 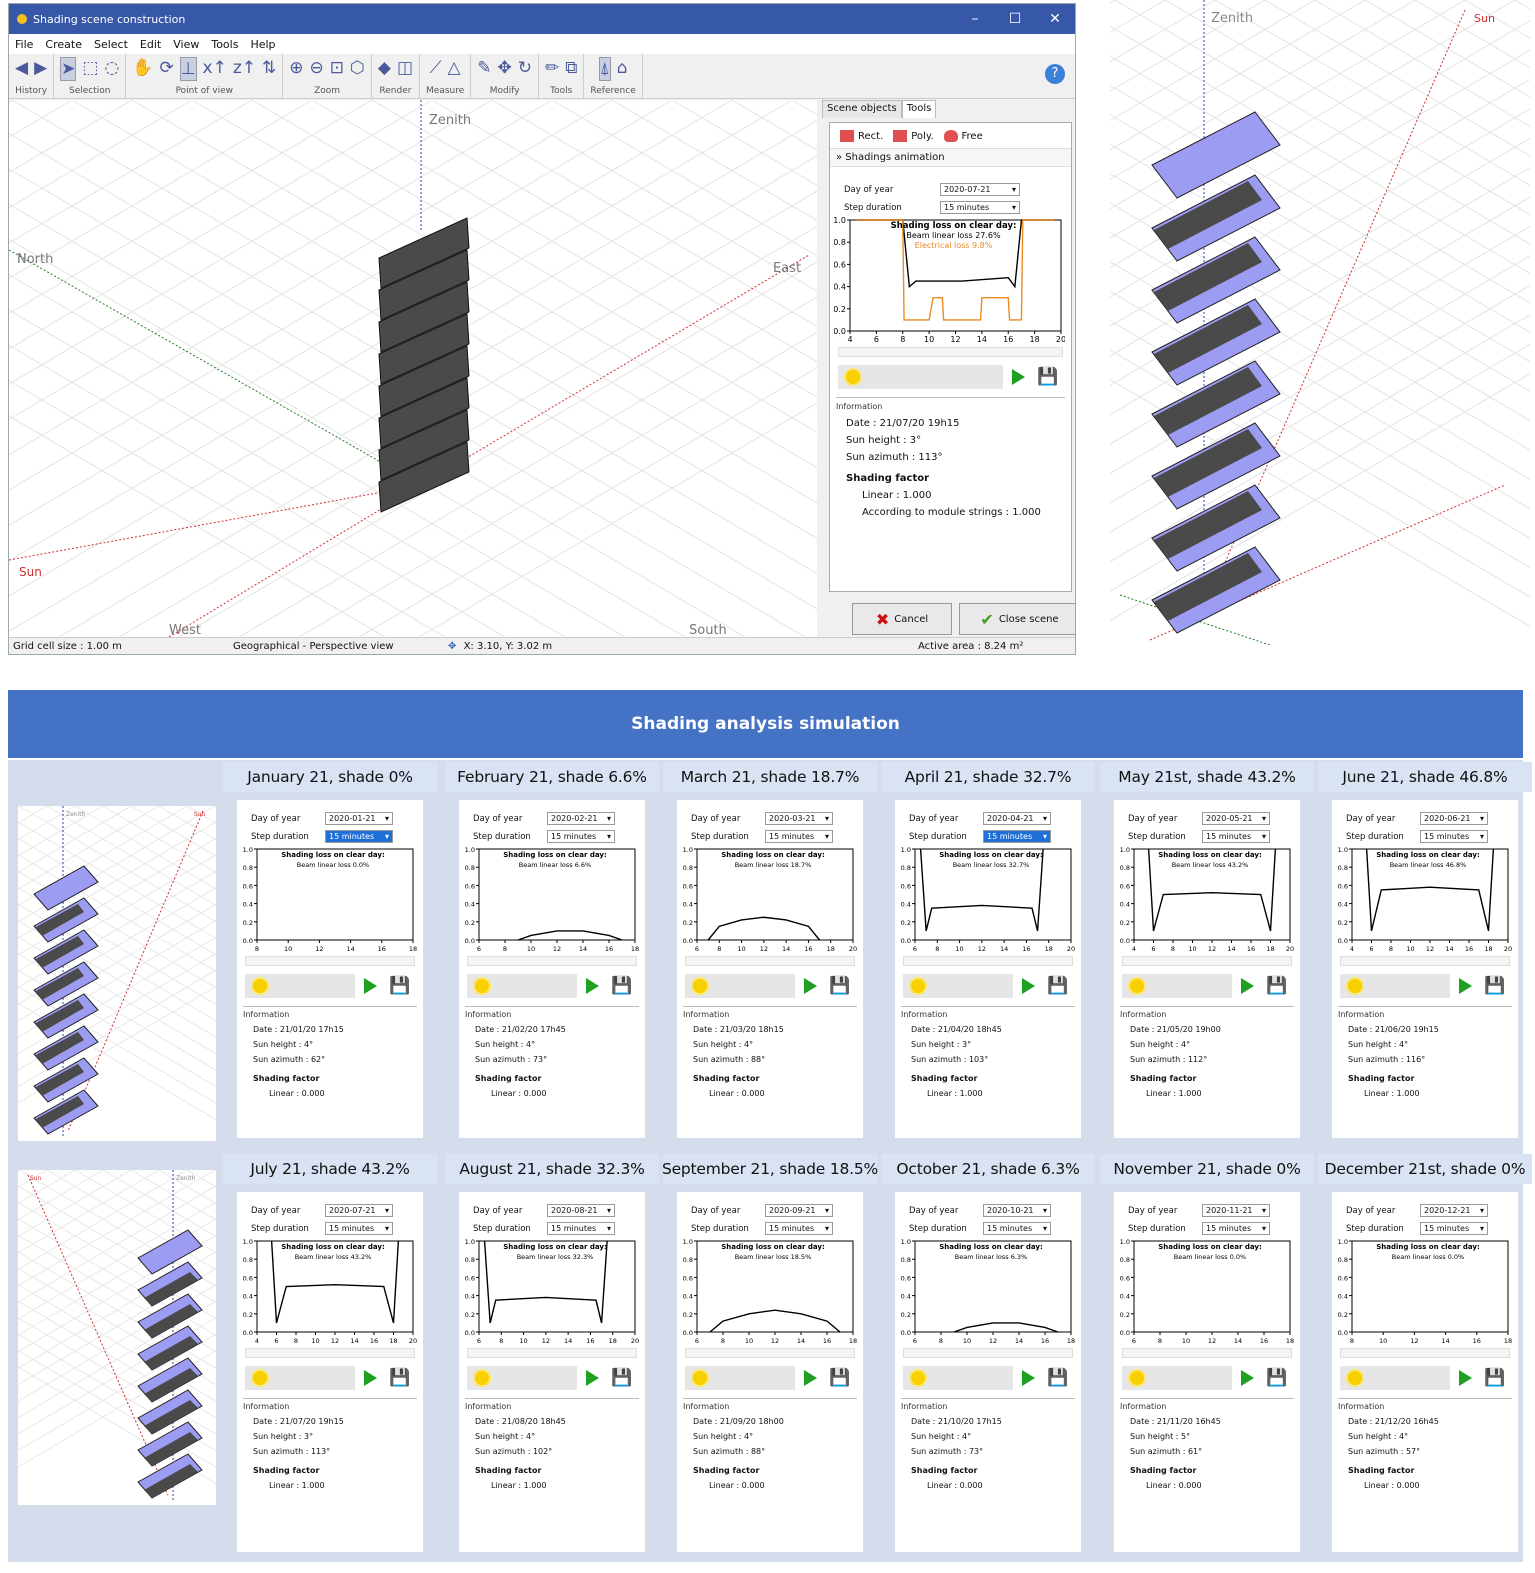 What do you see at coordinates (1015, 19) in the screenshot?
I see `maximize-button: ☐` at bounding box center [1015, 19].